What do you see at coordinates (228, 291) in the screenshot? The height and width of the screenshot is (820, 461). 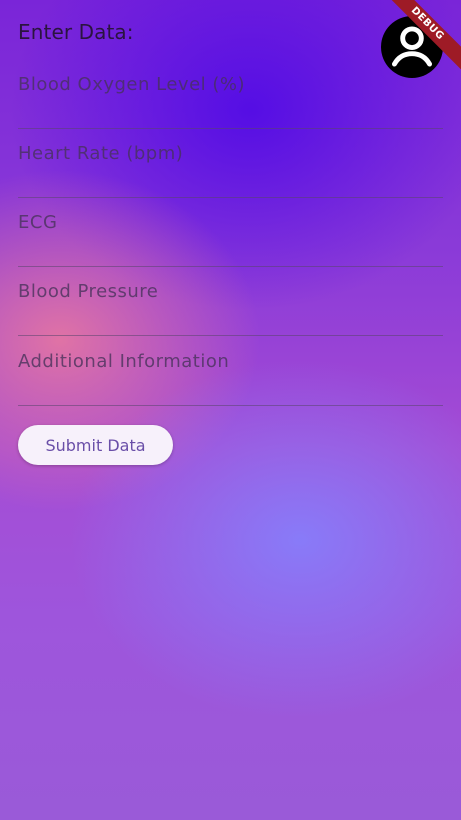 I see `blood-pressure-input` at bounding box center [228, 291].